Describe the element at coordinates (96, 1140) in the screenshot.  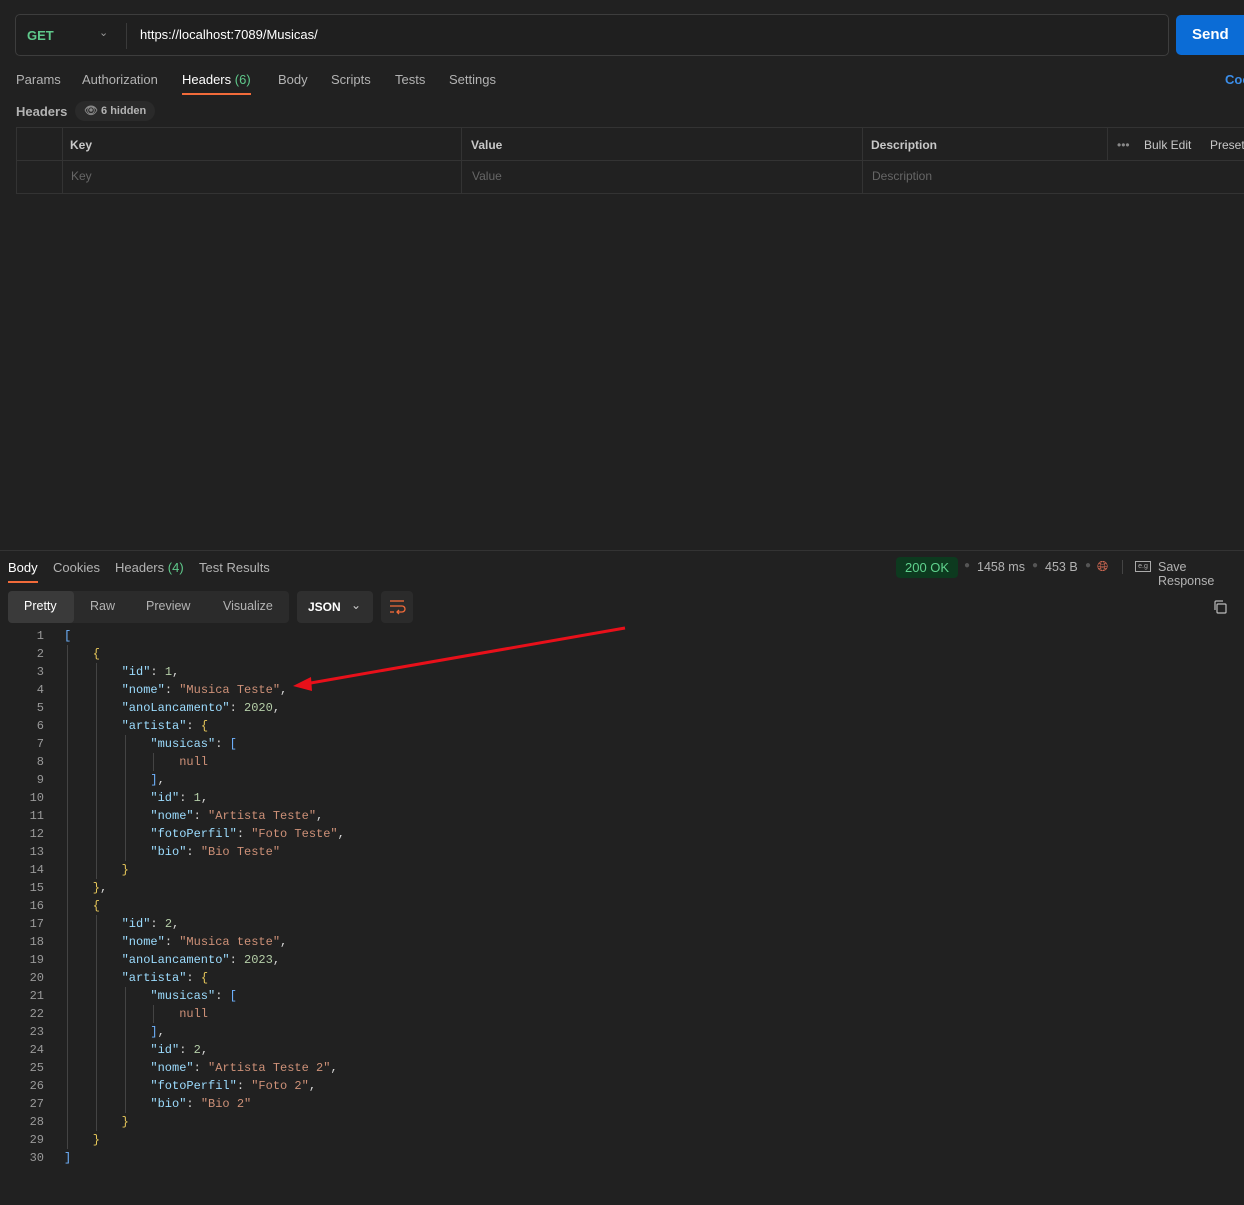
I see `json-brace: }` at that location.